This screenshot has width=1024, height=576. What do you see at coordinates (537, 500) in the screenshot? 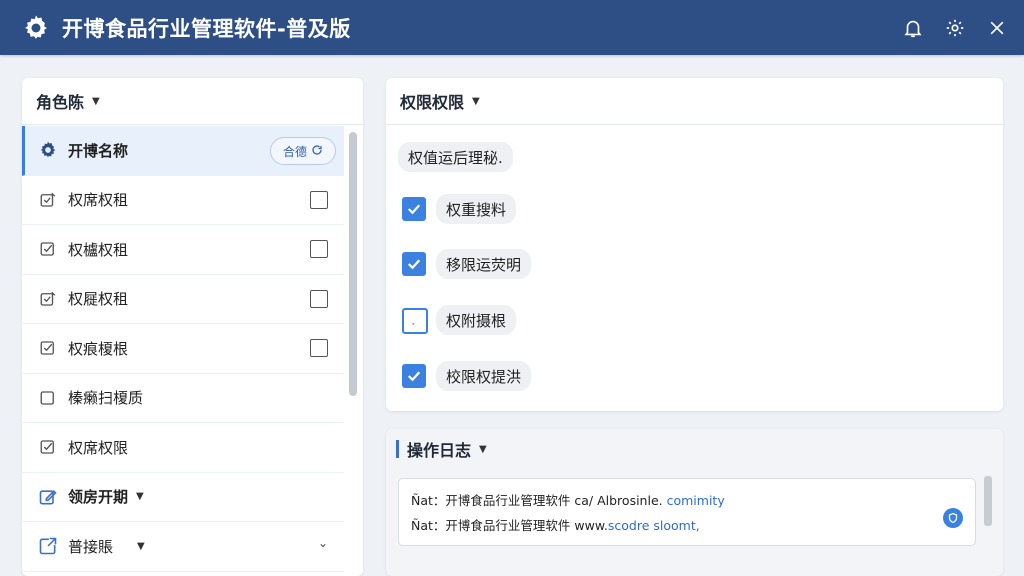
I see `log-line-text: Ñat：开博食品行业管理软件 ca/ Albrosinle.` at bounding box center [537, 500].